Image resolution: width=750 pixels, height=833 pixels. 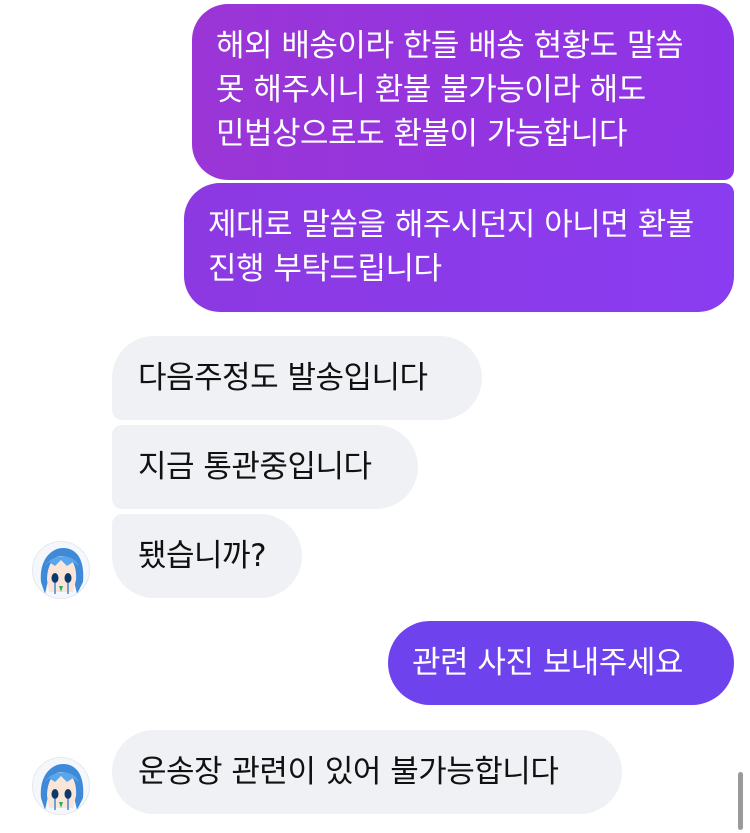 I want to click on scrollbar-thumb, so click(x=740, y=801).